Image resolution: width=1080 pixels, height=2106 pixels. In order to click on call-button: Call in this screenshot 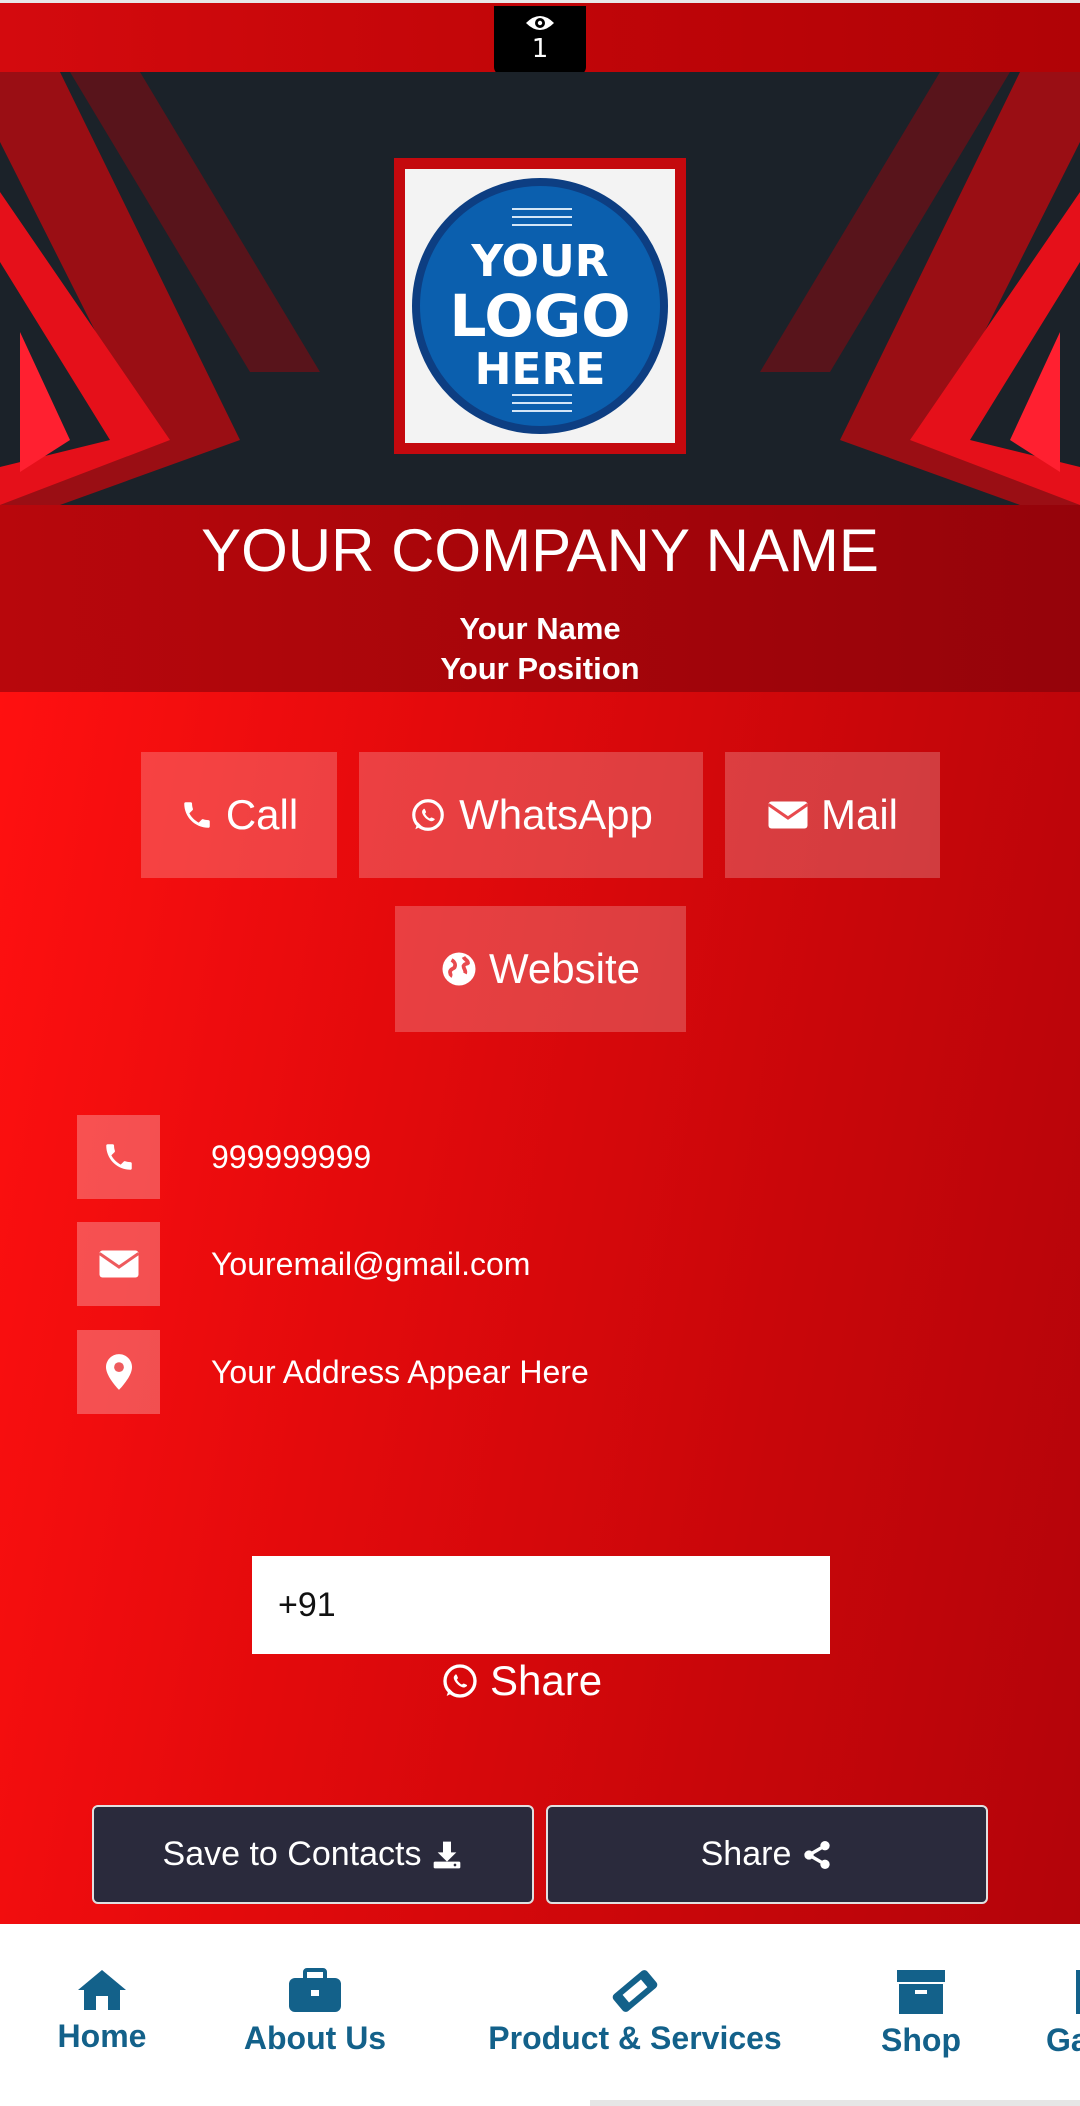, I will do `click(239, 815)`.